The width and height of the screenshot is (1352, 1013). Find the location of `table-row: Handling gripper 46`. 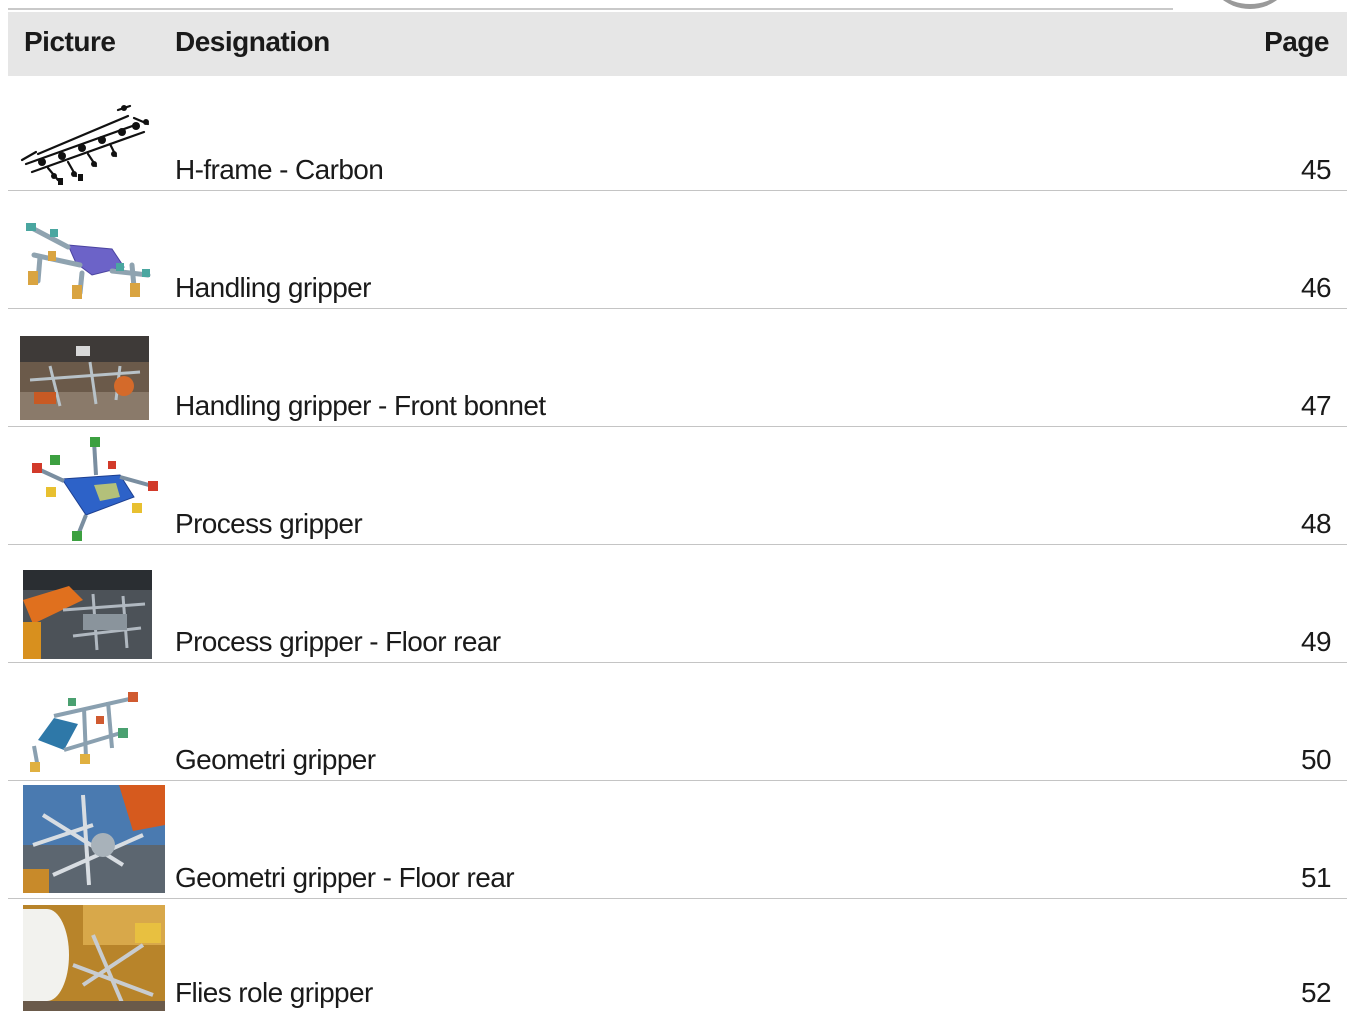

table-row: Handling gripper 46 is located at coordinates (677, 250).